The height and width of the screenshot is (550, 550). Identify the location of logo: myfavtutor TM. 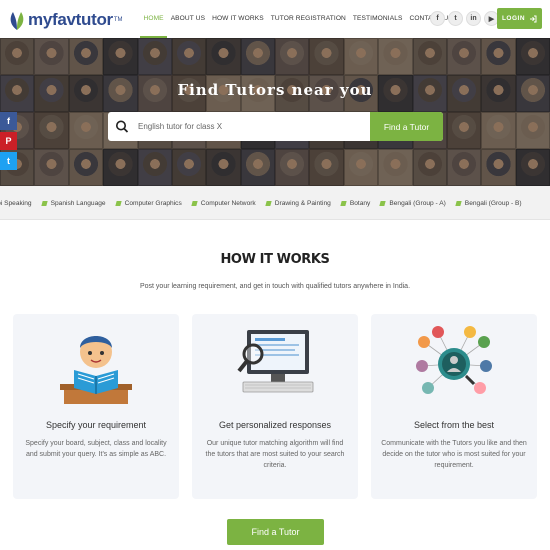
(65, 20).